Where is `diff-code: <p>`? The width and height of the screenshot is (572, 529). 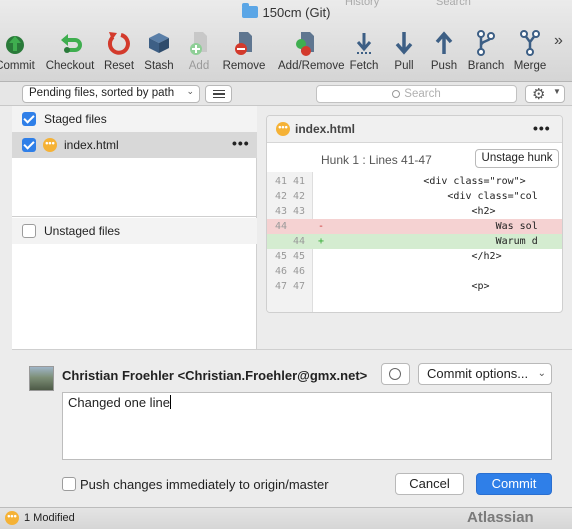
diff-code: <p> is located at coordinates (408, 286).